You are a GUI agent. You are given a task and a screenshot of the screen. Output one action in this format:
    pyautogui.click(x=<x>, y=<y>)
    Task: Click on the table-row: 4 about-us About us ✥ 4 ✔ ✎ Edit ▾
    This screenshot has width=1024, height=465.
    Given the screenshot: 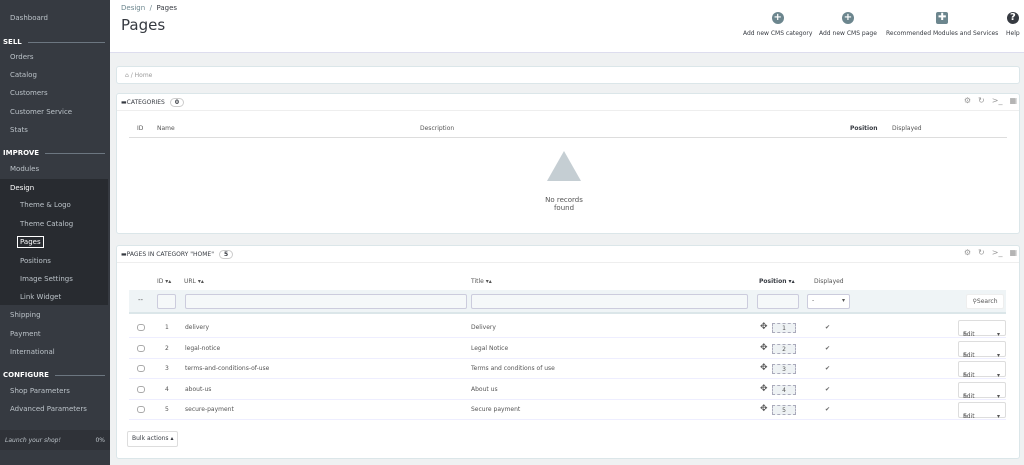 What is the action you would take?
    pyautogui.click(x=567, y=390)
    